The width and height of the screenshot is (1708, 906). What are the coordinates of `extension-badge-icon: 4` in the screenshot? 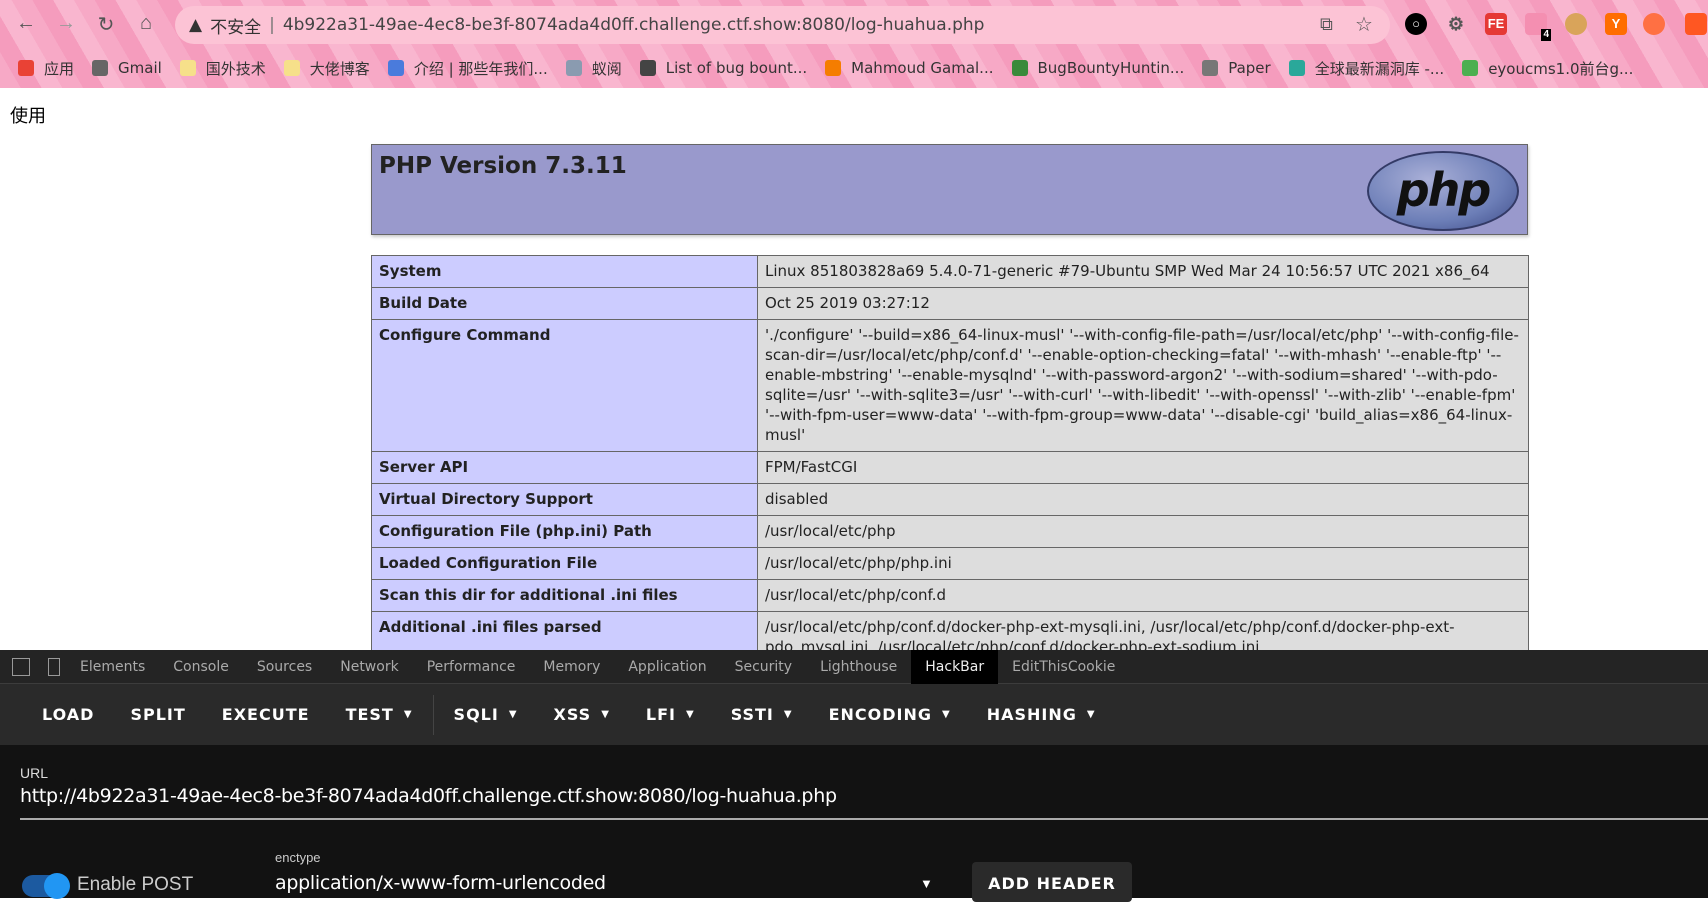 It's located at (1538, 27).